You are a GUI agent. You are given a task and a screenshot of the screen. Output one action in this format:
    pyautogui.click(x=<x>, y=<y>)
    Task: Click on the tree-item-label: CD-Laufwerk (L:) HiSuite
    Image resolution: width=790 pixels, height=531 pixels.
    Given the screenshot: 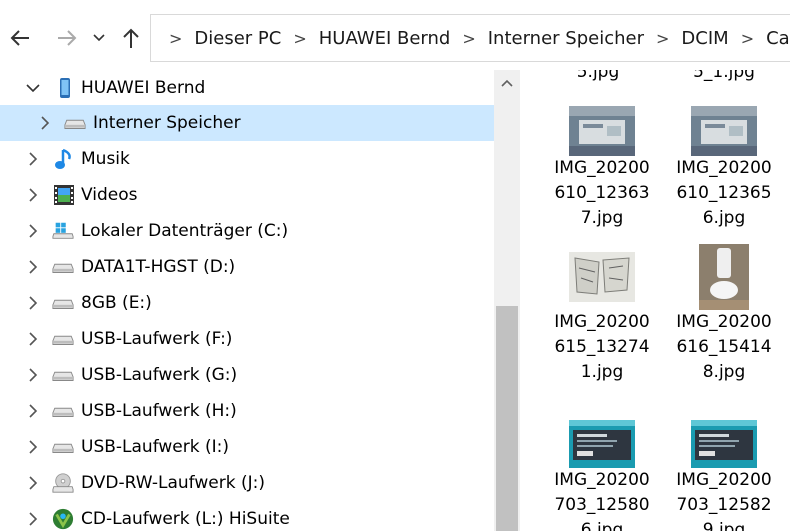 What is the action you would take?
    pyautogui.click(x=185, y=519)
    